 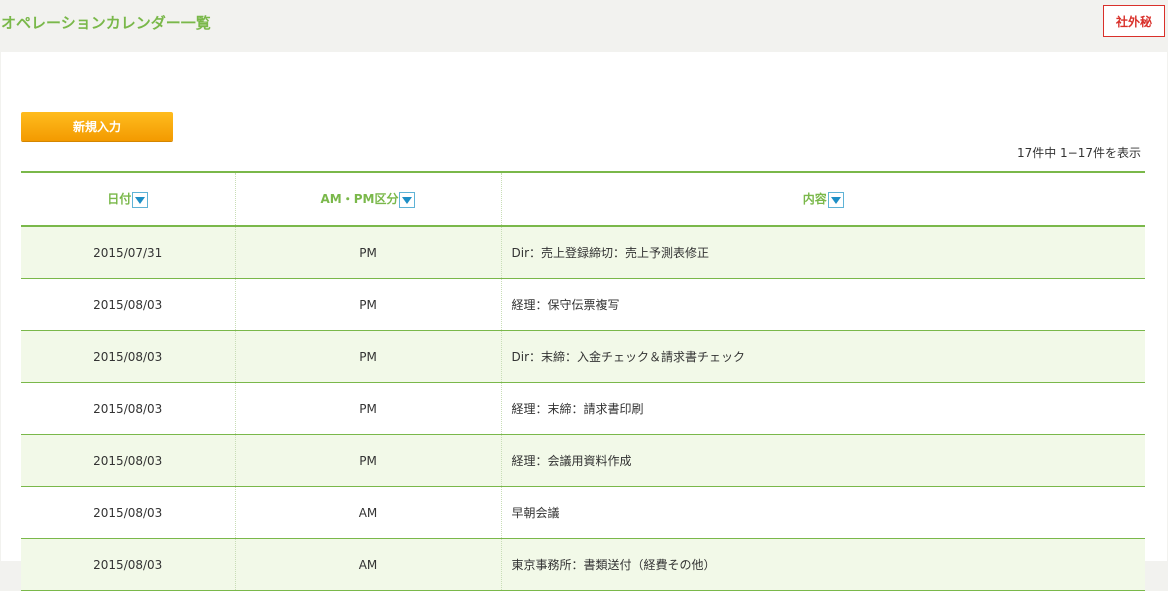 I want to click on table-row: 2015/08/03 AM 東京事務所：書類送付（経費その他）, so click(x=583, y=564).